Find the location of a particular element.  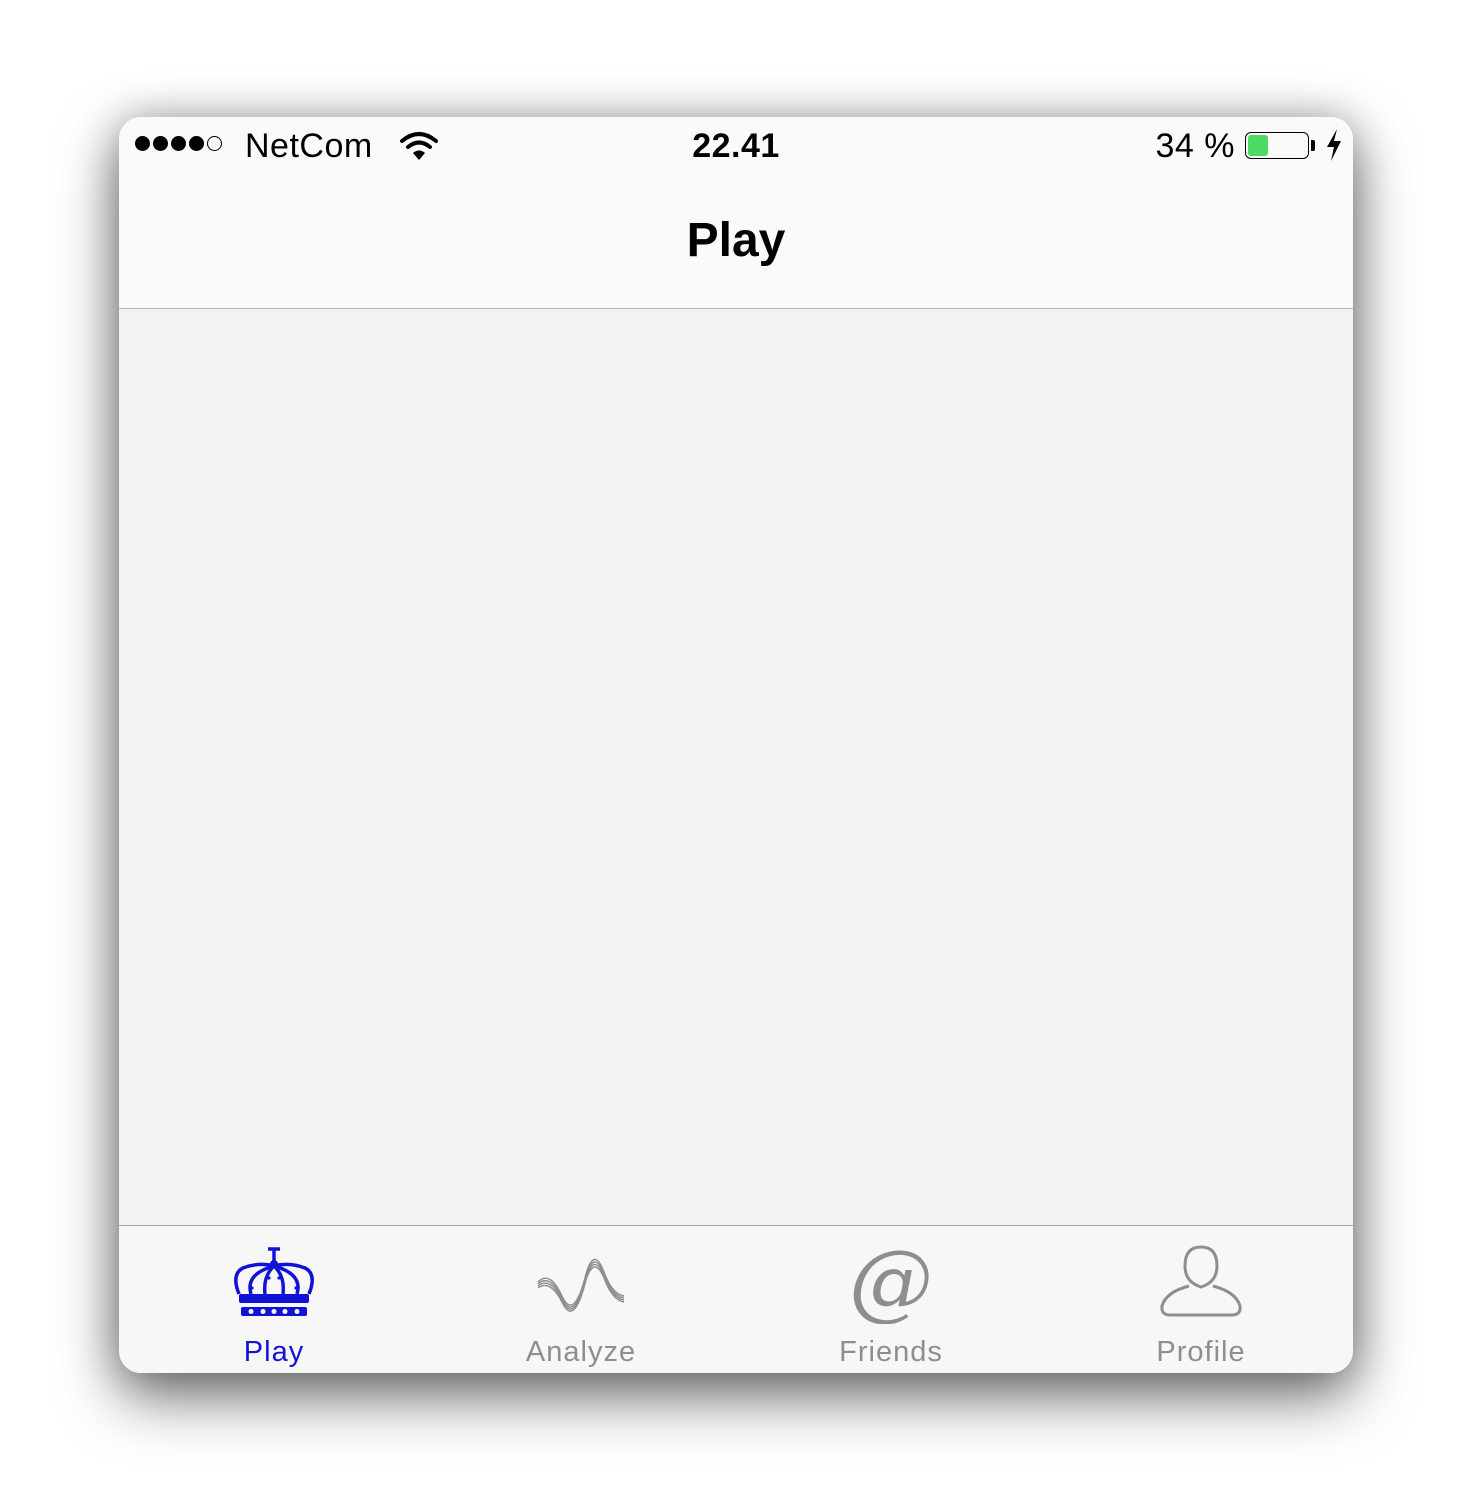

tab-play: Play is located at coordinates (274, 1299).